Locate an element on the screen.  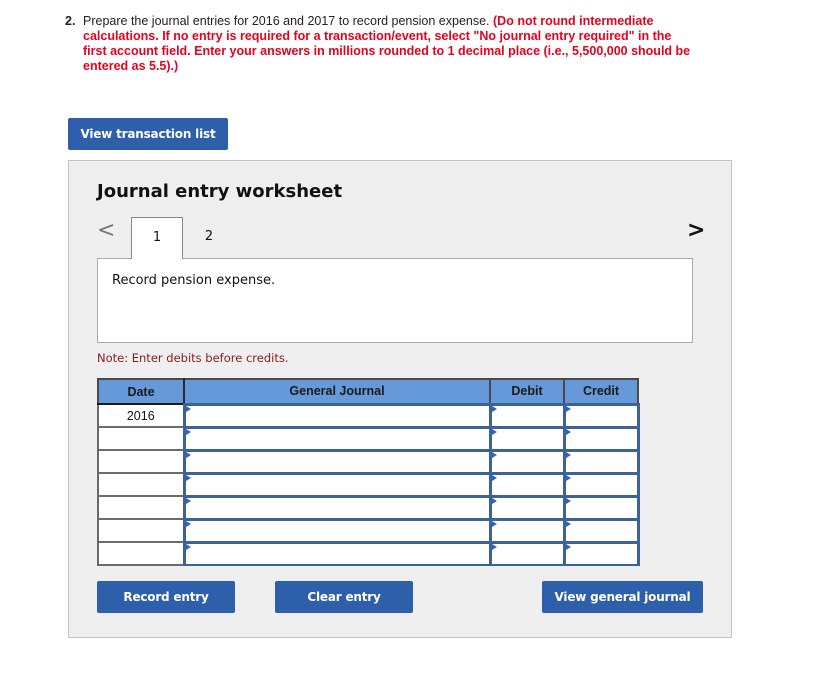
worksheet-title: Journal entry worksheet is located at coordinates (220, 191).